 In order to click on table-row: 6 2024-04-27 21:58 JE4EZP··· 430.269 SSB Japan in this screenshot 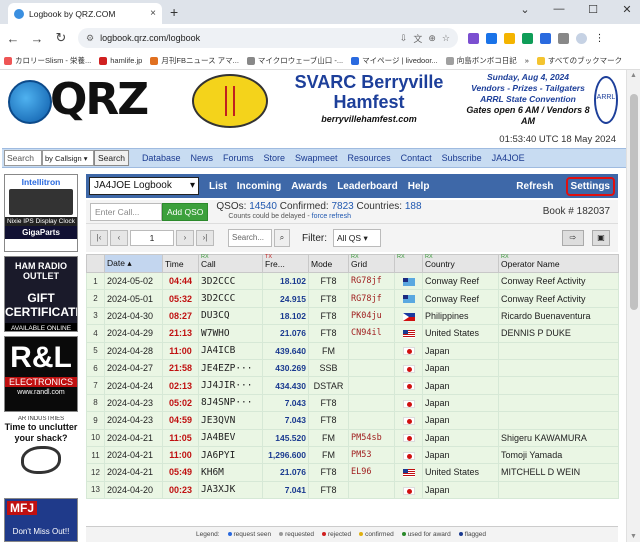, I will do `click(352, 368)`.